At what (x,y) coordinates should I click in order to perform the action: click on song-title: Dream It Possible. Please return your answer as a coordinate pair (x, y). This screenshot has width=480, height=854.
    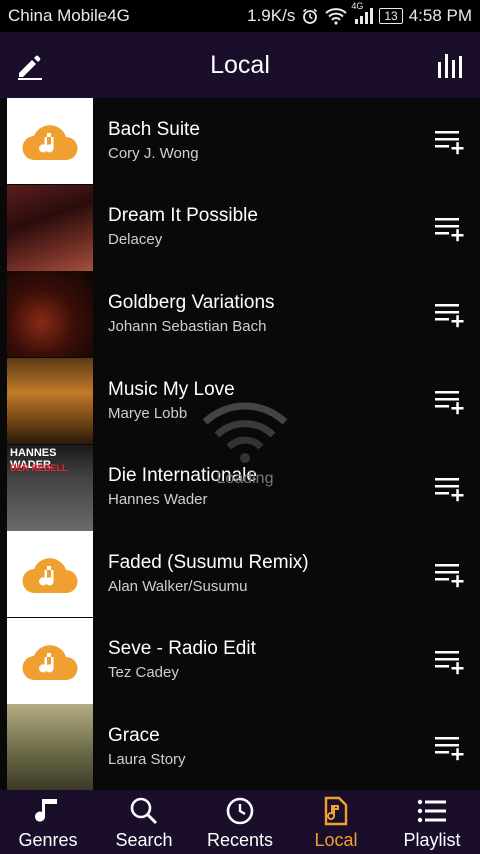
    Looking at the image, I should click on (183, 216).